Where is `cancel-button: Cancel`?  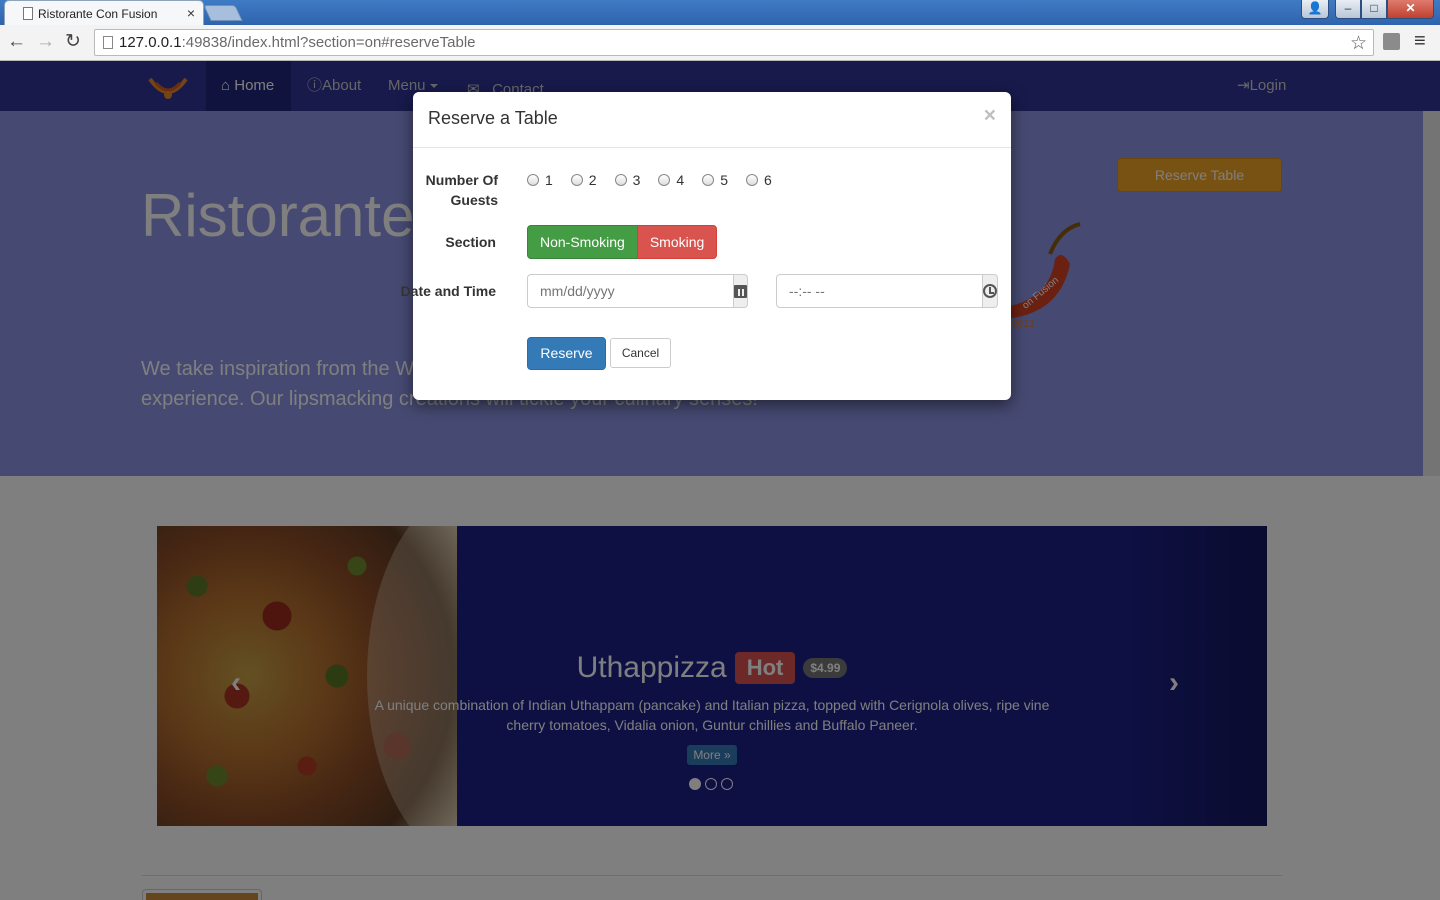 cancel-button: Cancel is located at coordinates (640, 353).